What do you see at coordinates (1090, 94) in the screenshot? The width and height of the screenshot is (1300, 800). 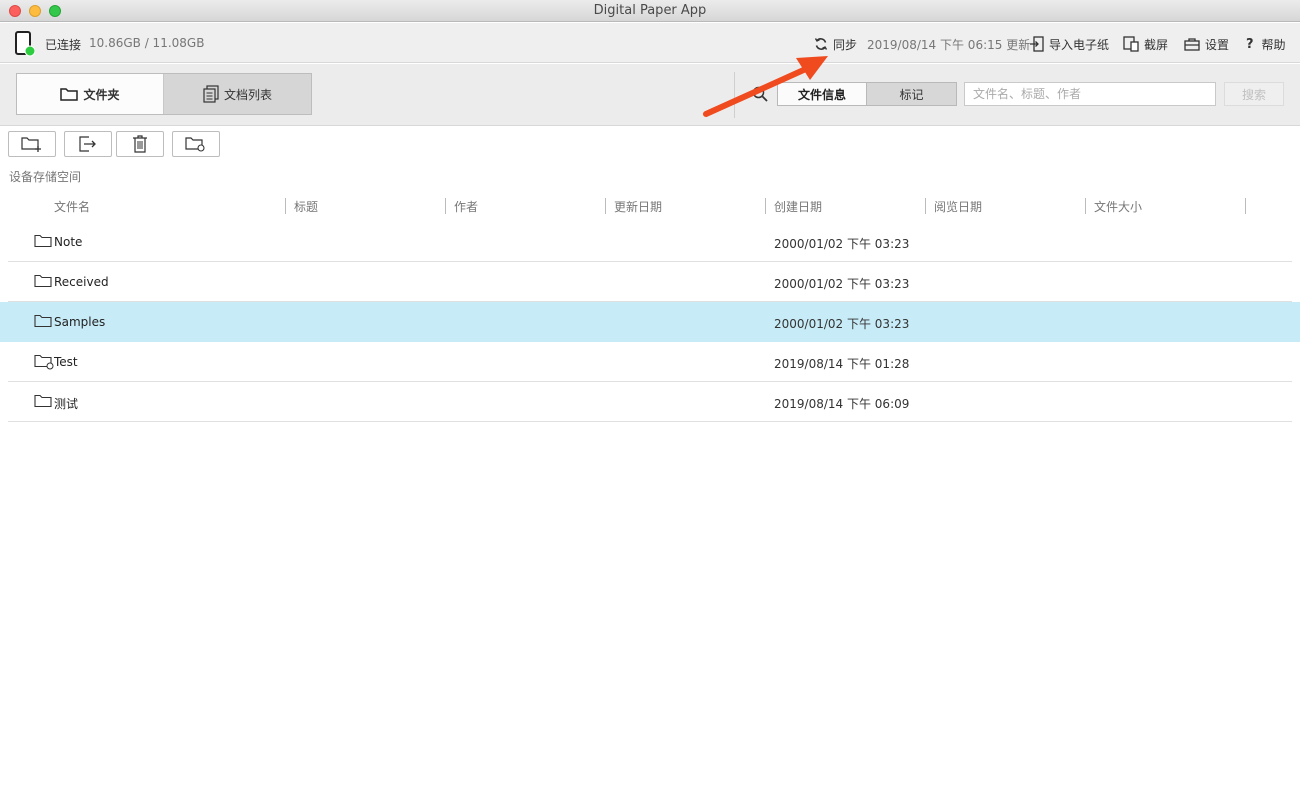 I see `search-input` at bounding box center [1090, 94].